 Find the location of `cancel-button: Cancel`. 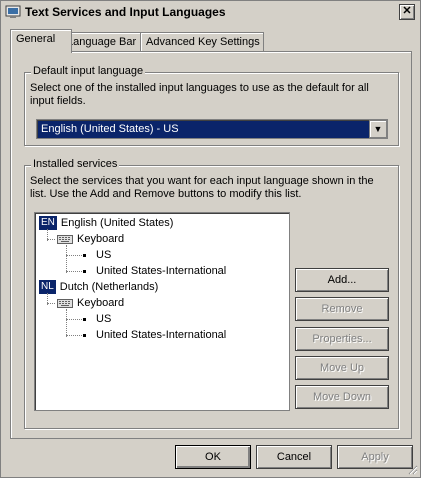

cancel-button: Cancel is located at coordinates (294, 457).